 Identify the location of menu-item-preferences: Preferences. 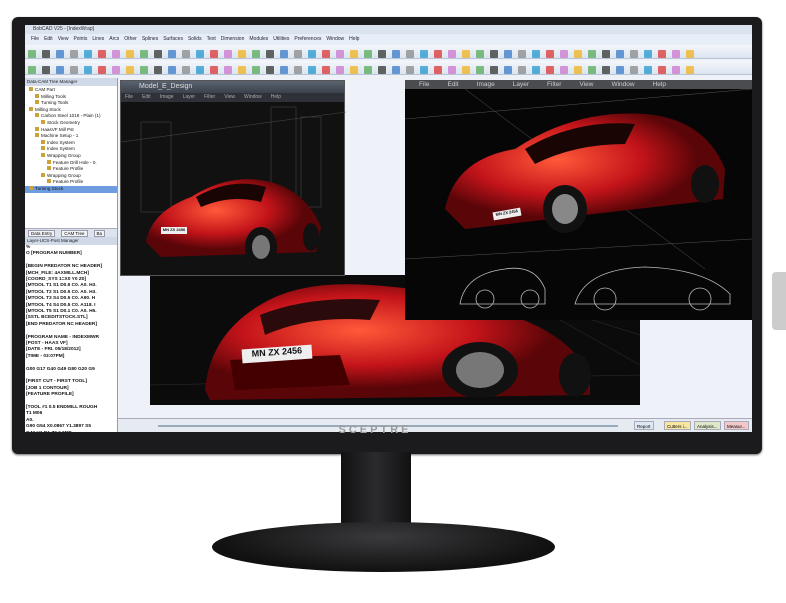
(307, 39).